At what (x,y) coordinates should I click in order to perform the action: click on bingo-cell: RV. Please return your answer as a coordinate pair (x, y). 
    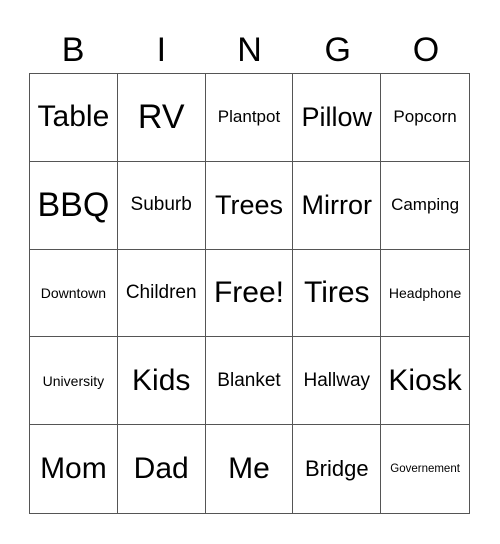
    Looking at the image, I should click on (161, 118).